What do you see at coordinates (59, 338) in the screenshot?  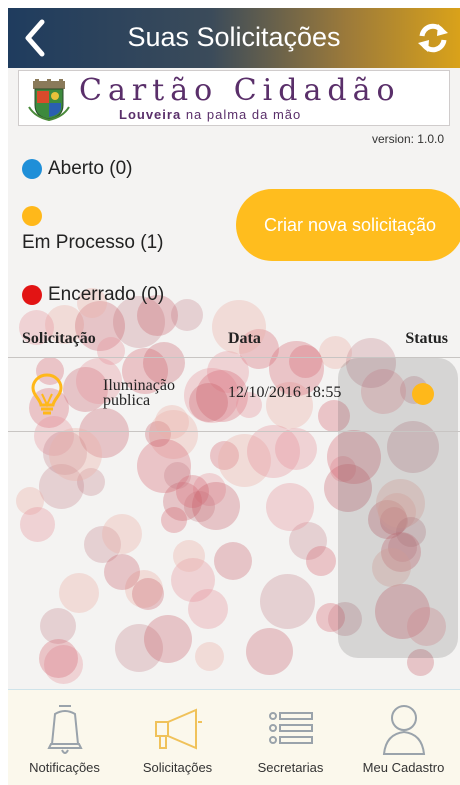 I see `column-header-solicitacao: Solicitação` at bounding box center [59, 338].